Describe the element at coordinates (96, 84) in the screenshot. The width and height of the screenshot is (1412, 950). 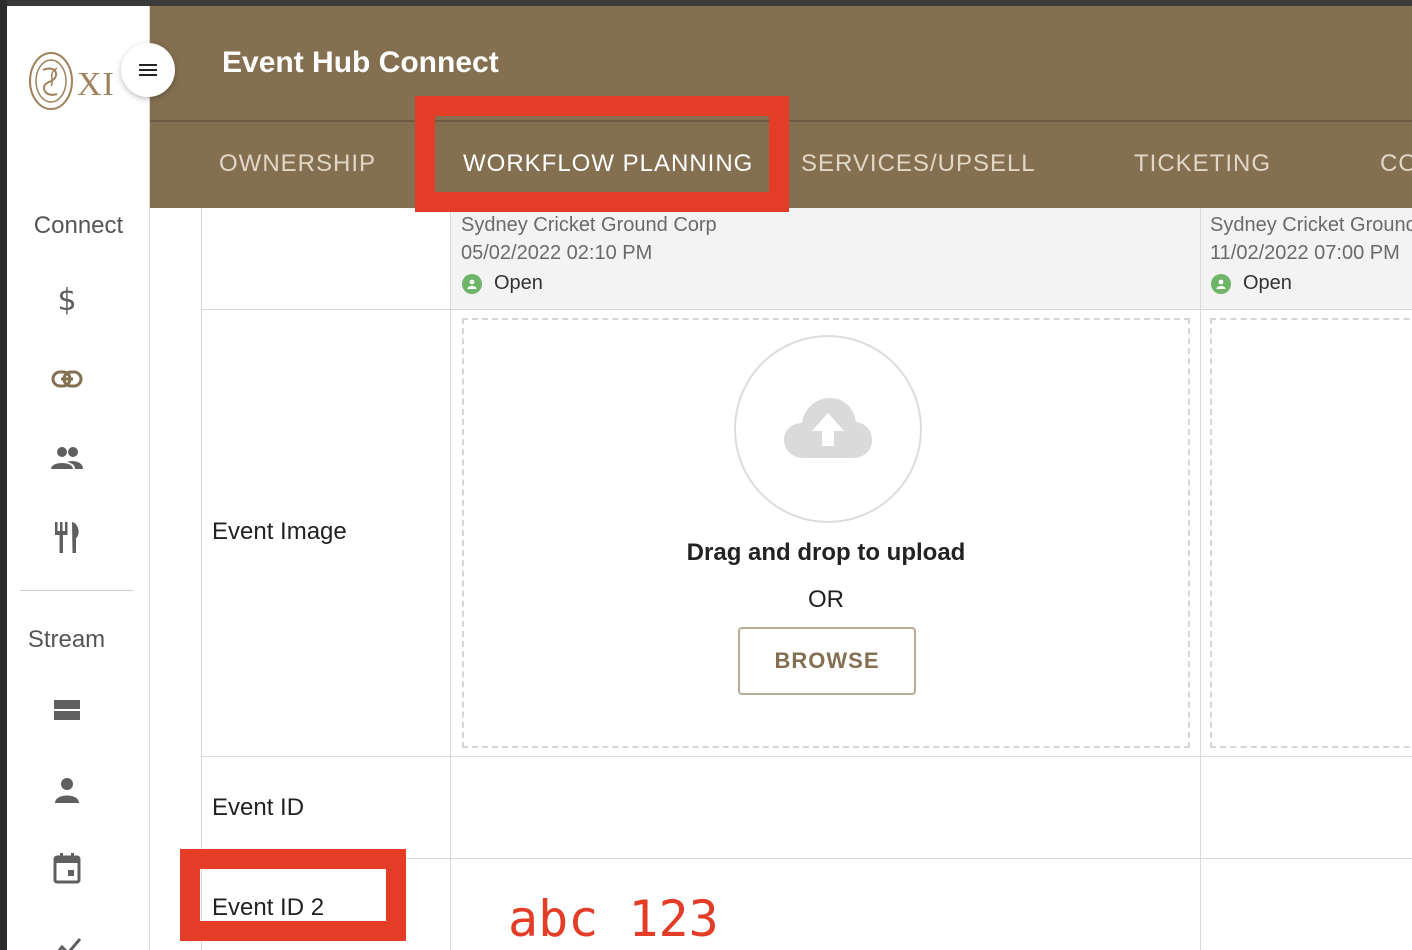
I see `logo-text: XI` at that location.